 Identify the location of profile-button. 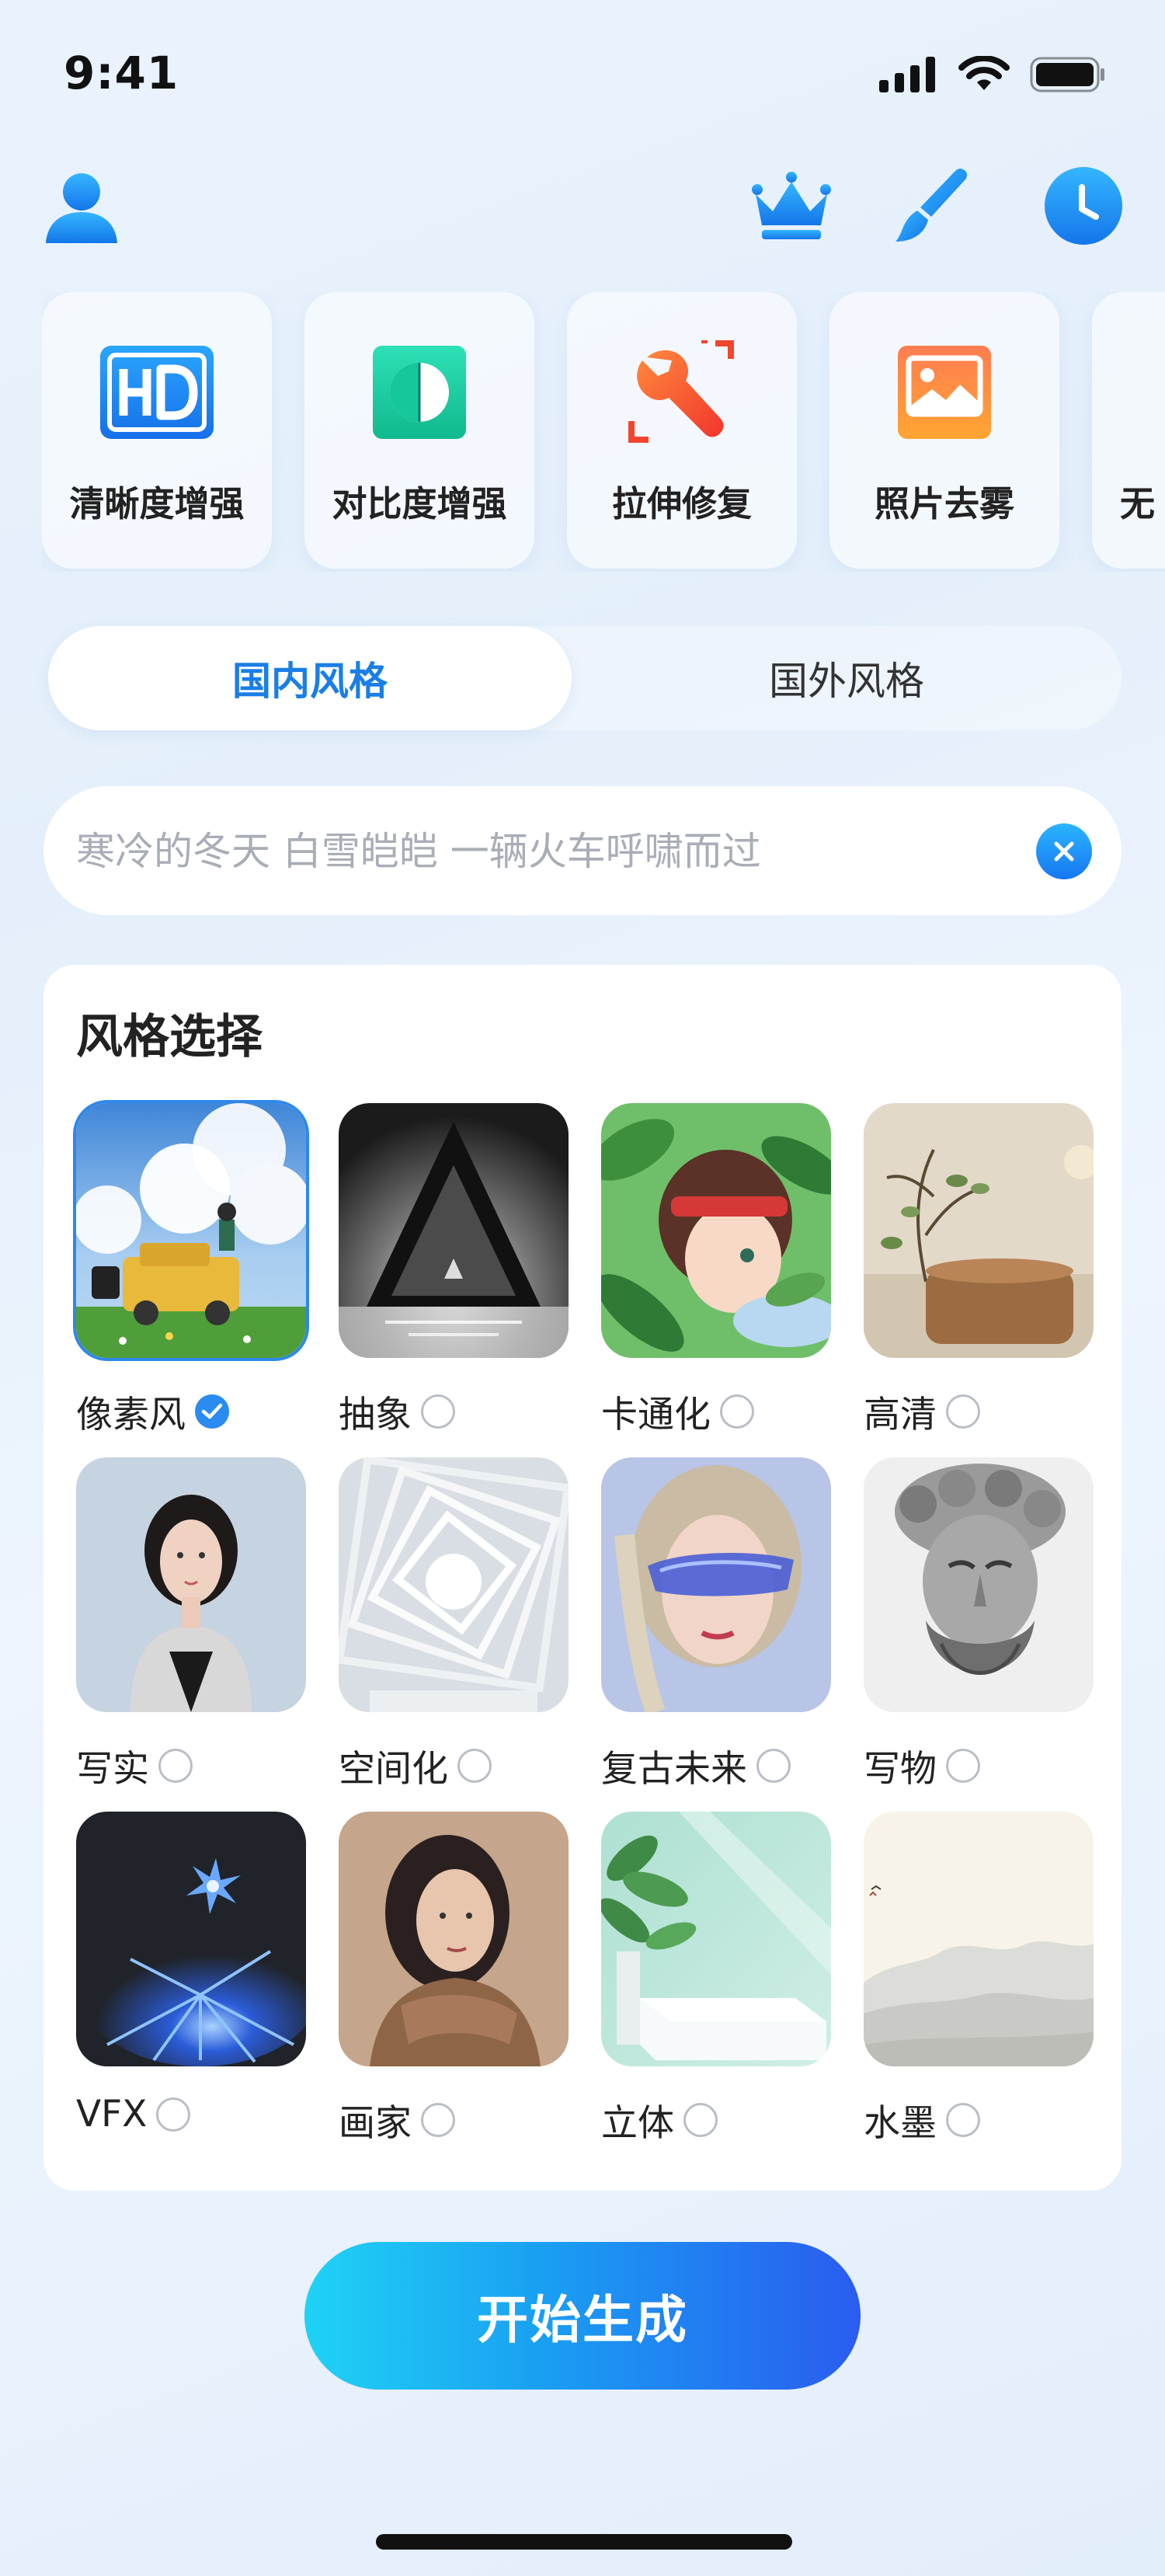
(81, 206).